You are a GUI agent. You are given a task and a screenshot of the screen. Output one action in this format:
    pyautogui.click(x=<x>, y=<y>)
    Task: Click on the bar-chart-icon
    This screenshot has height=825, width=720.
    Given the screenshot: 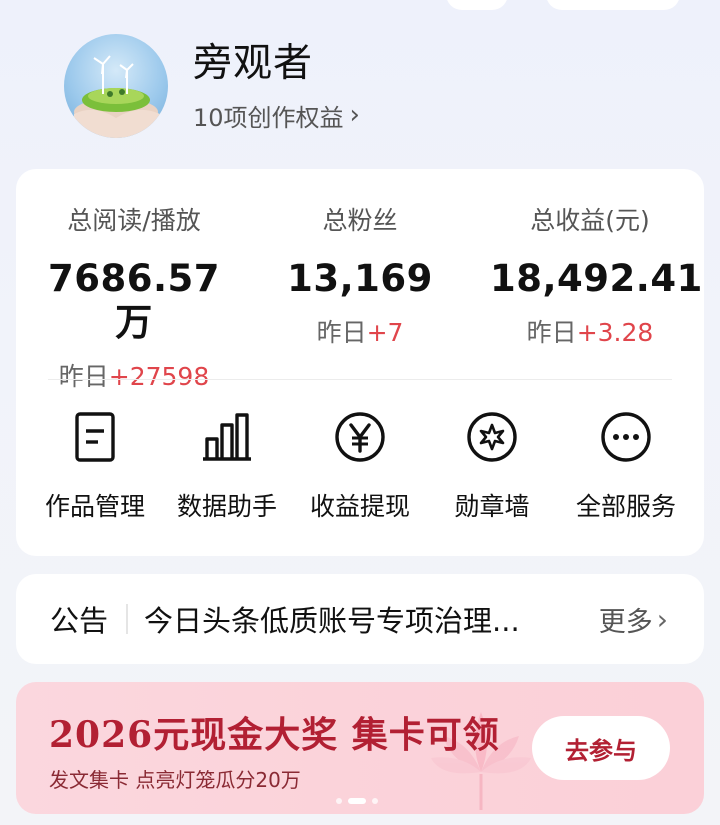 What is the action you would take?
    pyautogui.click(x=227, y=437)
    